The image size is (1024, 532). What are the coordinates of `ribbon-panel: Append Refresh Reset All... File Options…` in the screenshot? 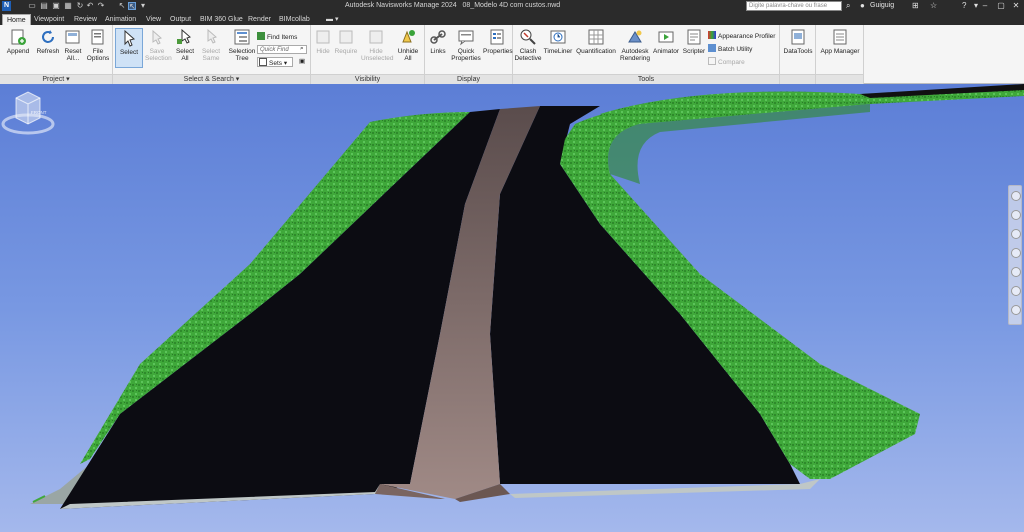 It's located at (512, 54).